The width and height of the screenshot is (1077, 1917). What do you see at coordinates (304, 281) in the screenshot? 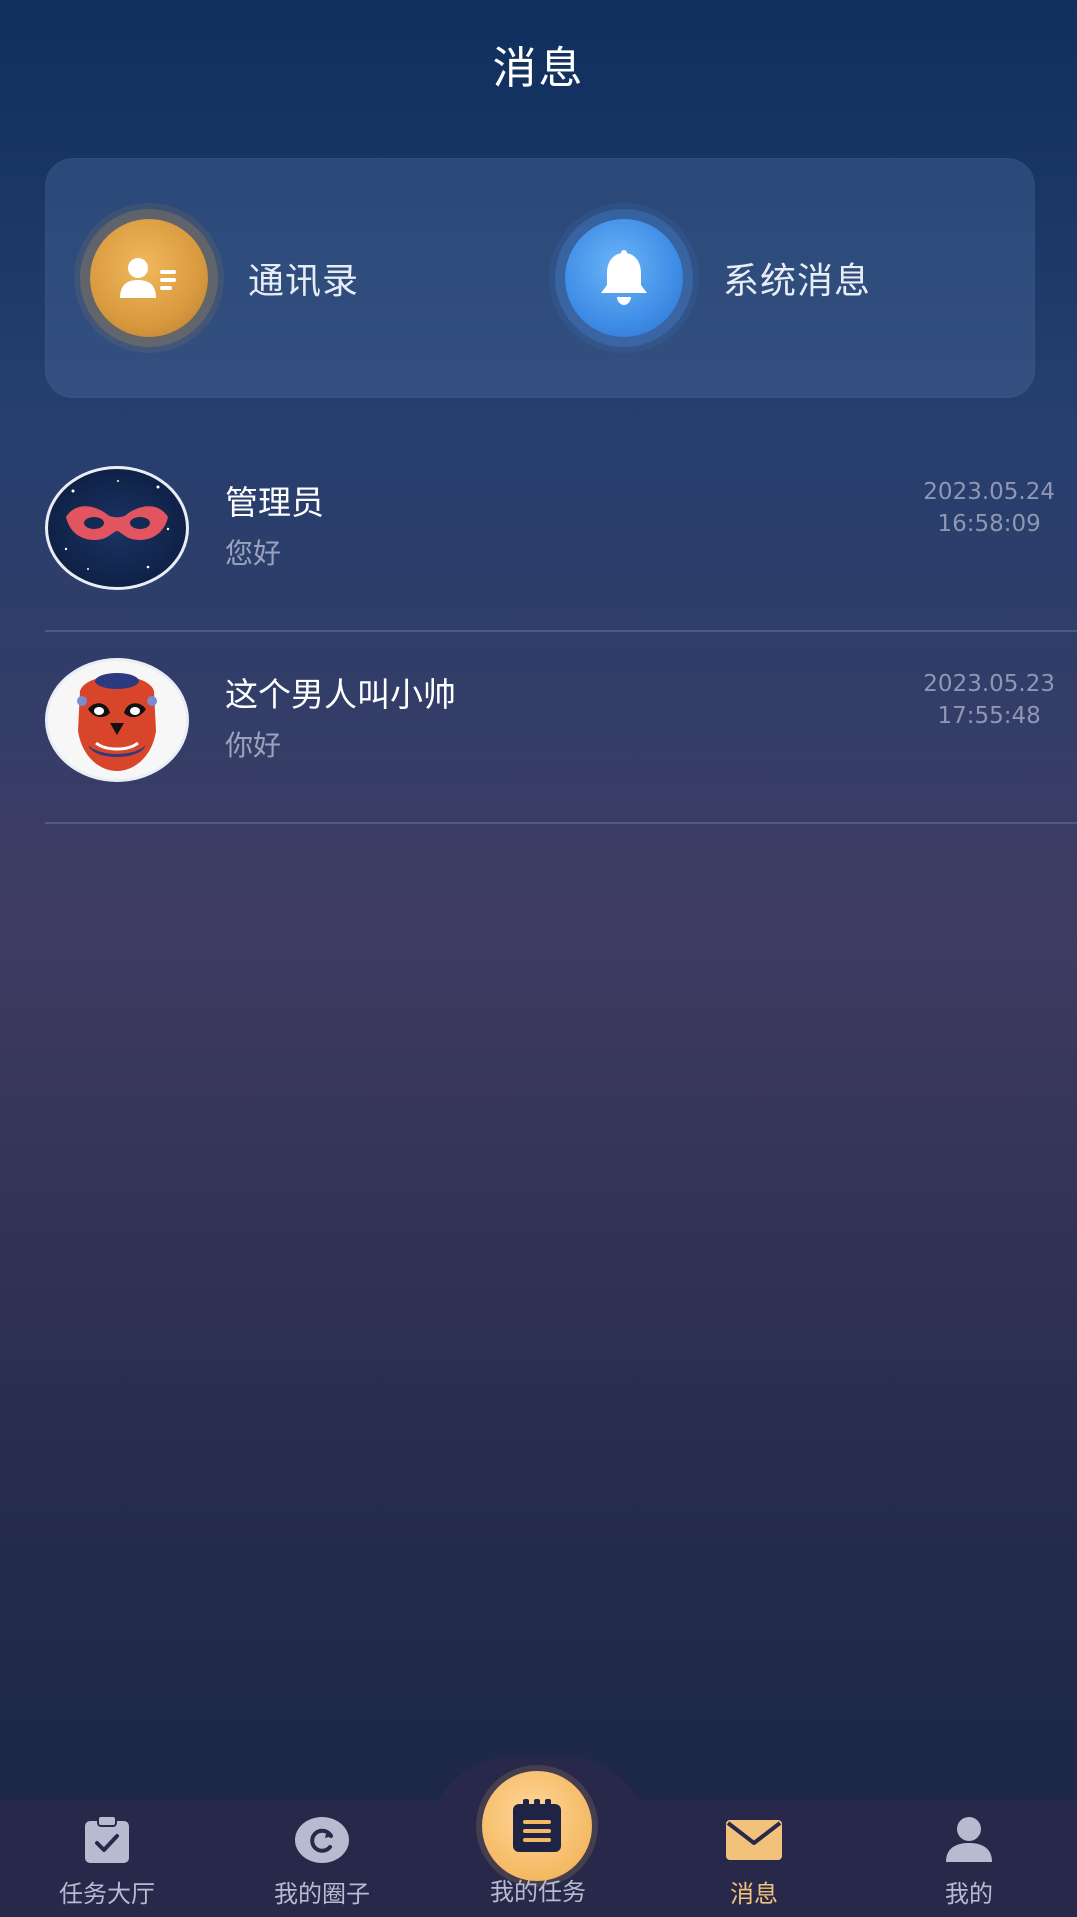
I see `contacts-label: 通讯录` at bounding box center [304, 281].